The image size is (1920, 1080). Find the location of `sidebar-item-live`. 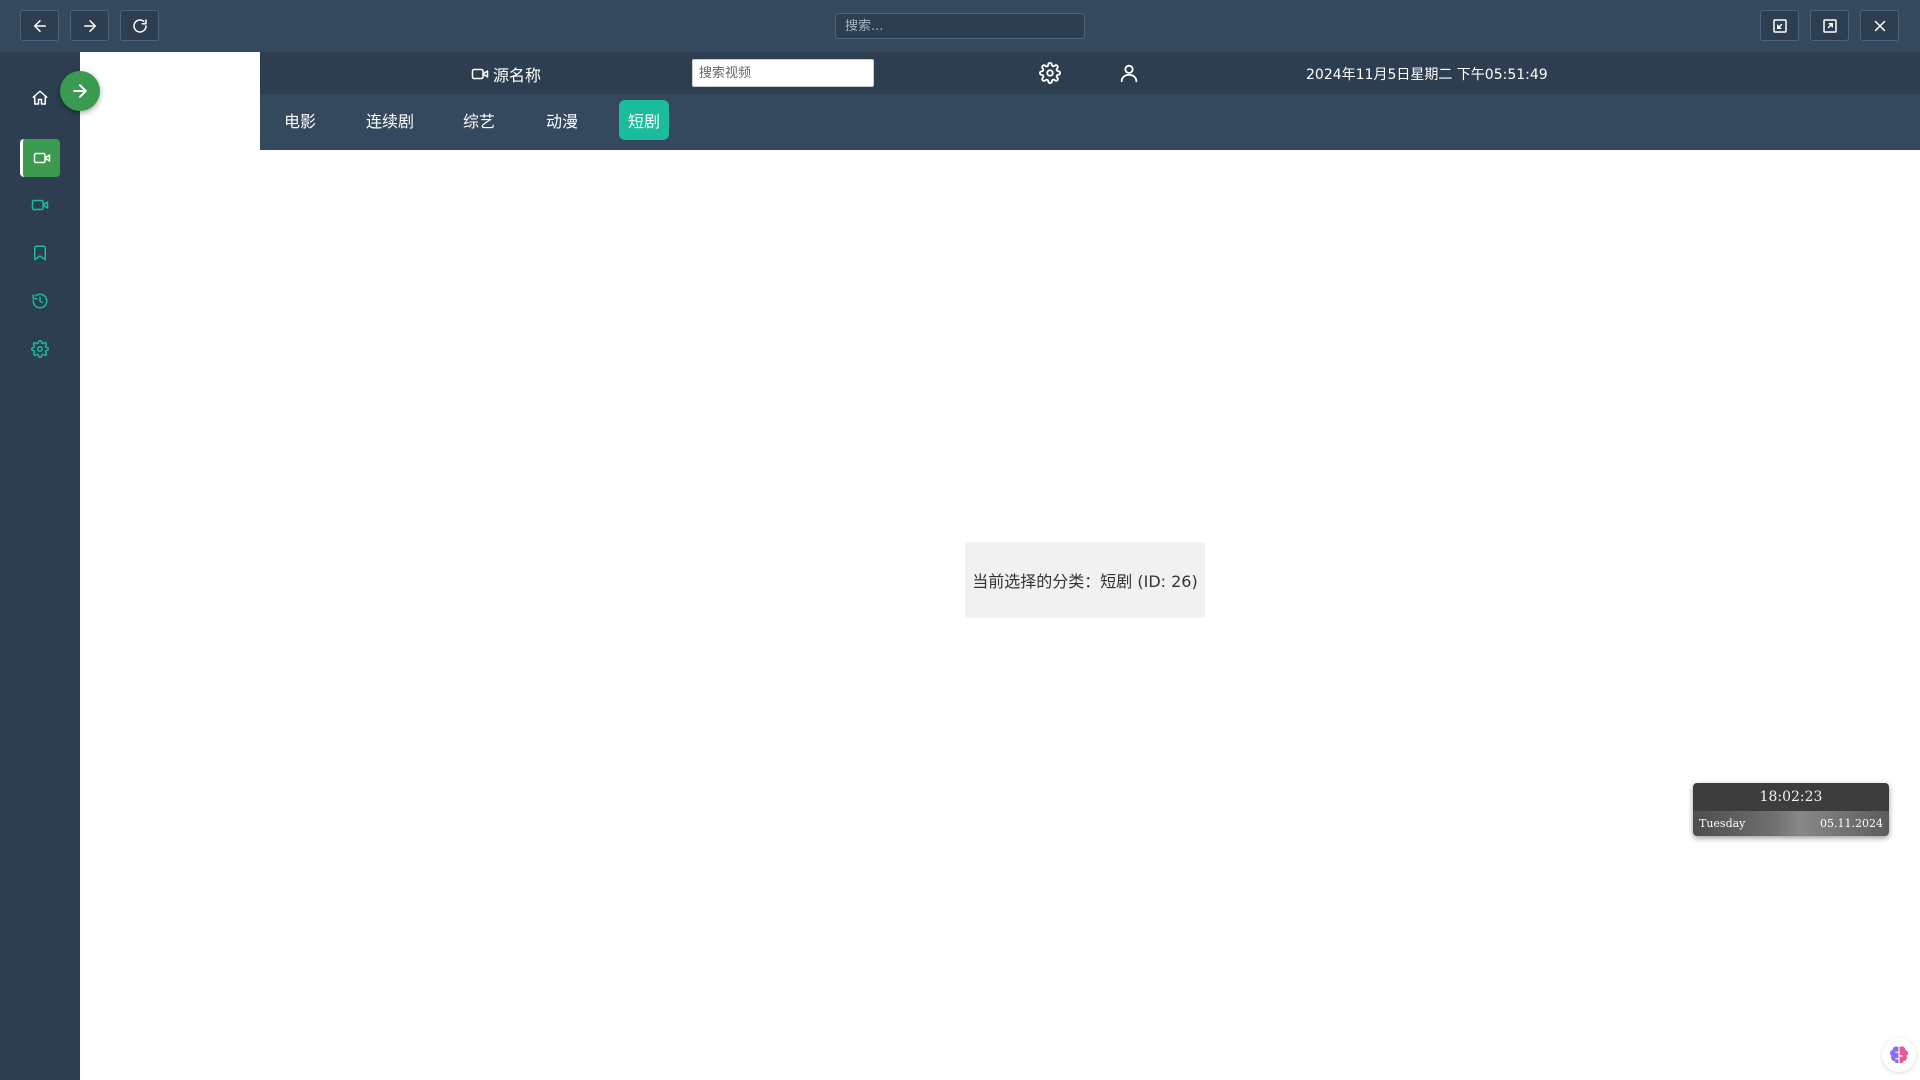

sidebar-item-live is located at coordinates (40, 205).